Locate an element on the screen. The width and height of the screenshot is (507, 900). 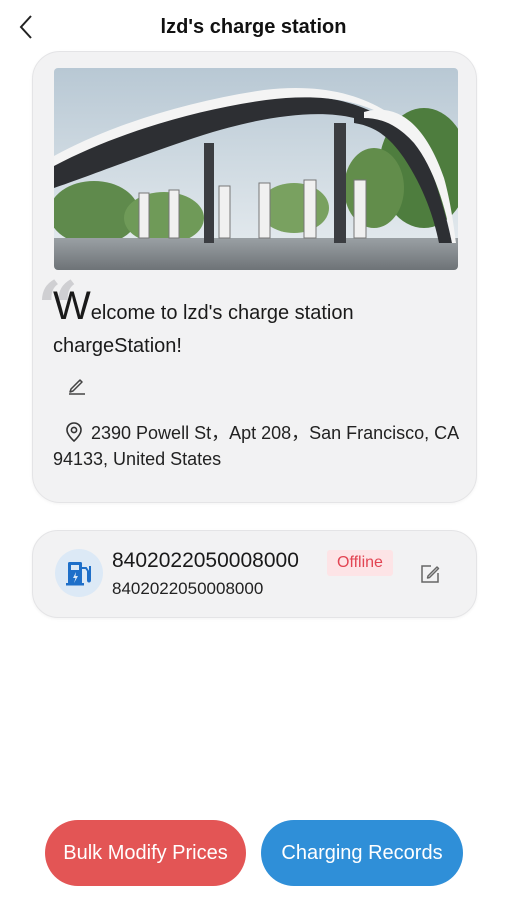
header: lzd's charge station is located at coordinates (253, 28).